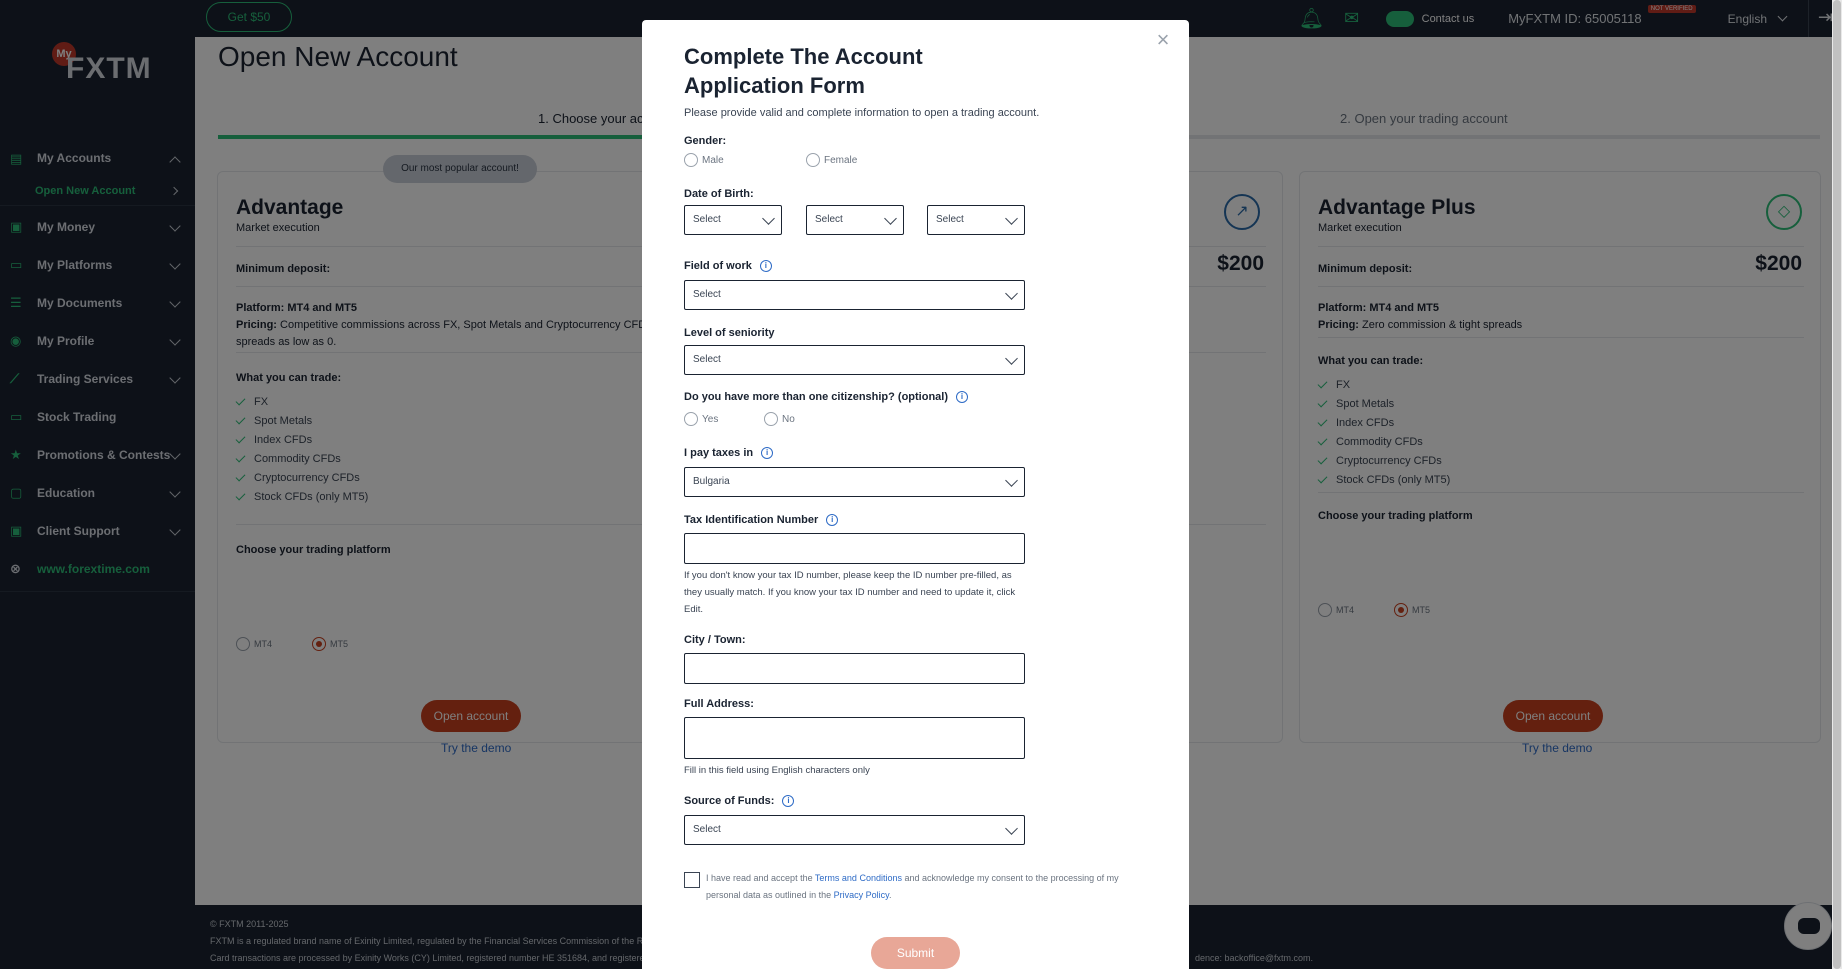  I want to click on page-scrollbar, so click(1837, 484).